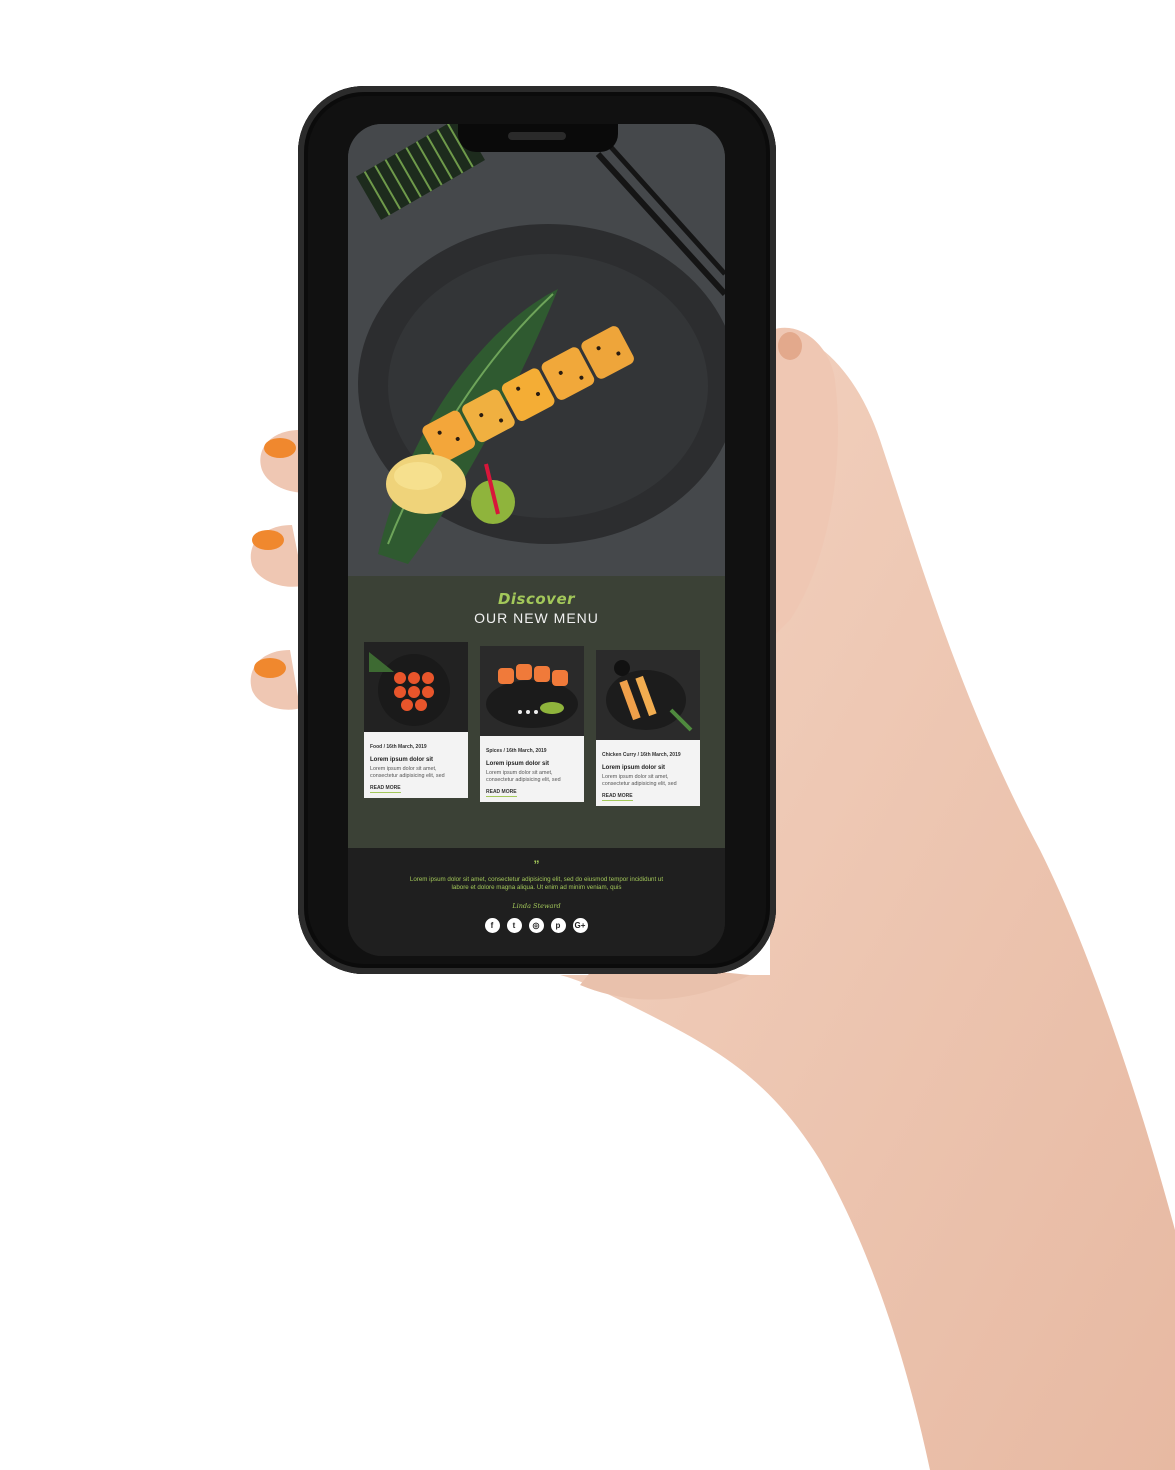 This screenshot has width=1175, height=1470. I want to click on discover-heading: Discover, so click(536, 599).